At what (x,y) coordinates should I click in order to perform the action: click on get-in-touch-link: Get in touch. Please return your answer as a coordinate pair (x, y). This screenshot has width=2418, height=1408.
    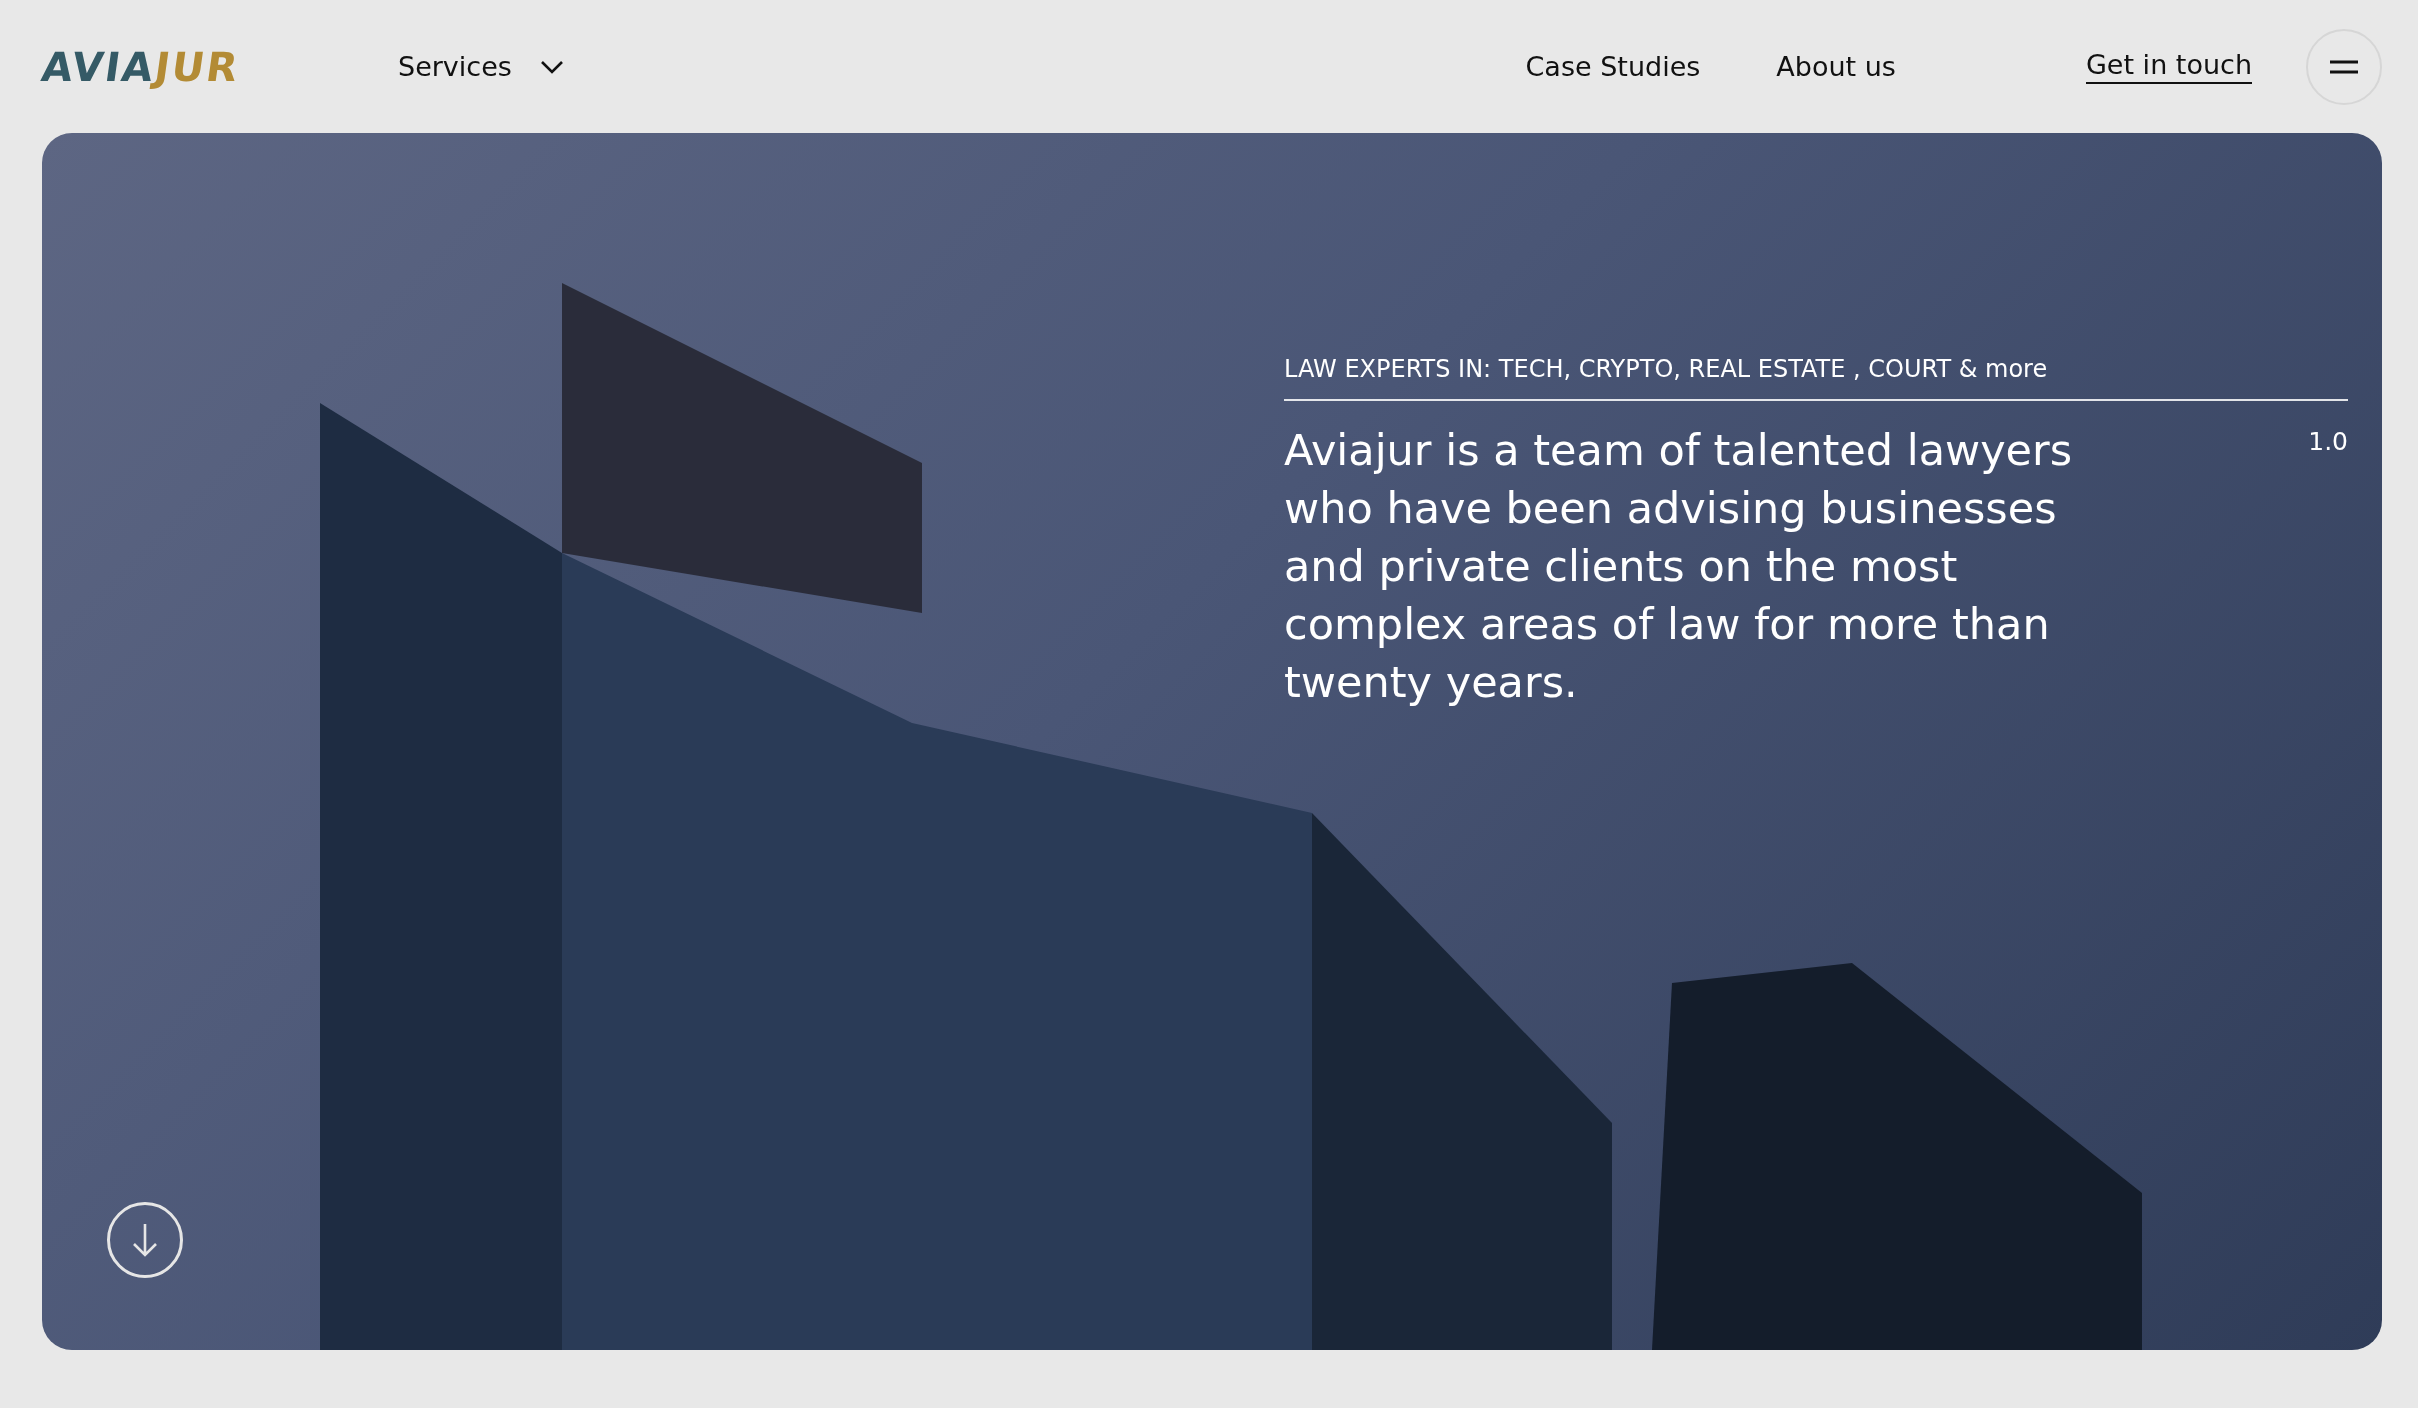
    Looking at the image, I should click on (2168, 66).